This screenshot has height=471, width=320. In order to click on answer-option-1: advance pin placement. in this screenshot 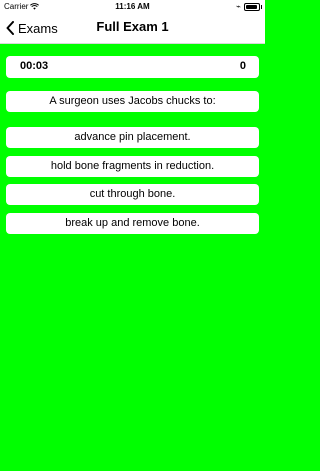, I will do `click(132, 137)`.